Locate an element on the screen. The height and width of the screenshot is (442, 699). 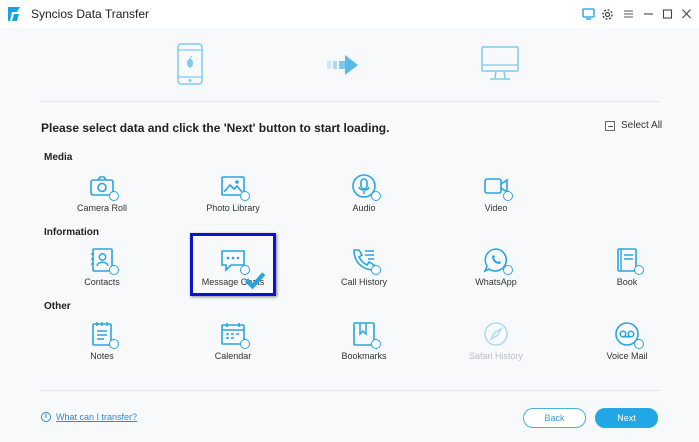
item-video: Video is located at coordinates (496, 192).